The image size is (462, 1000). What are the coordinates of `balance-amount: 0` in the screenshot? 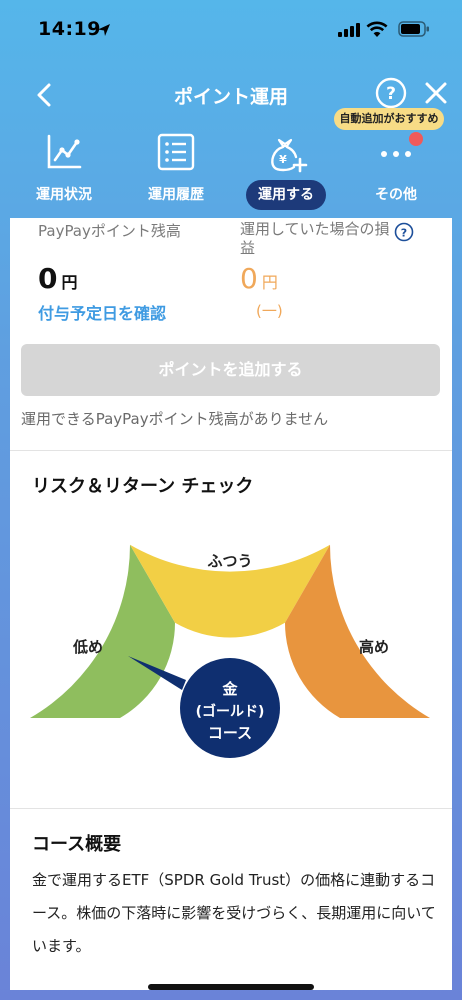 It's located at (48, 278).